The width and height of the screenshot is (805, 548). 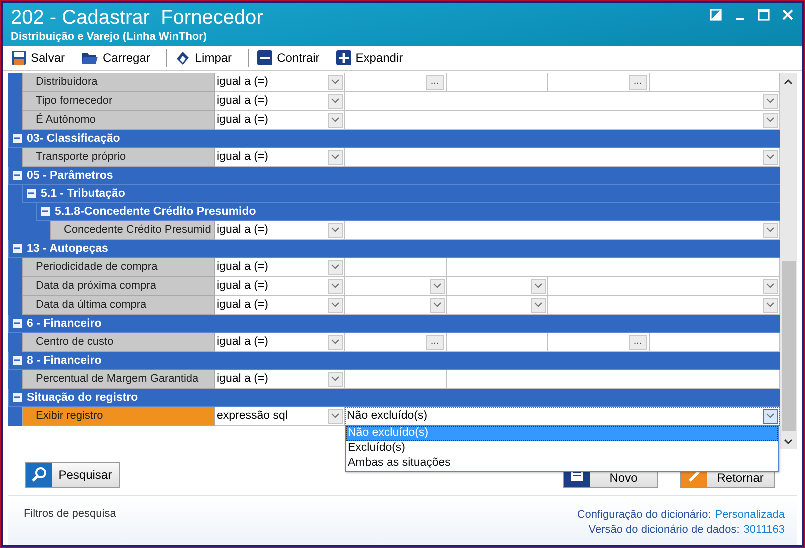 I want to click on group-title: 6 - Financeiro, so click(x=64, y=324).